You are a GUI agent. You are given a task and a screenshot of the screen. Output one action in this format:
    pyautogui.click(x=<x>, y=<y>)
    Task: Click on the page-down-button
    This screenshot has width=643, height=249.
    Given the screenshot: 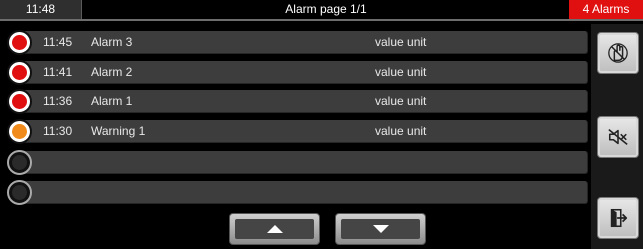 What is the action you would take?
    pyautogui.click(x=380, y=229)
    